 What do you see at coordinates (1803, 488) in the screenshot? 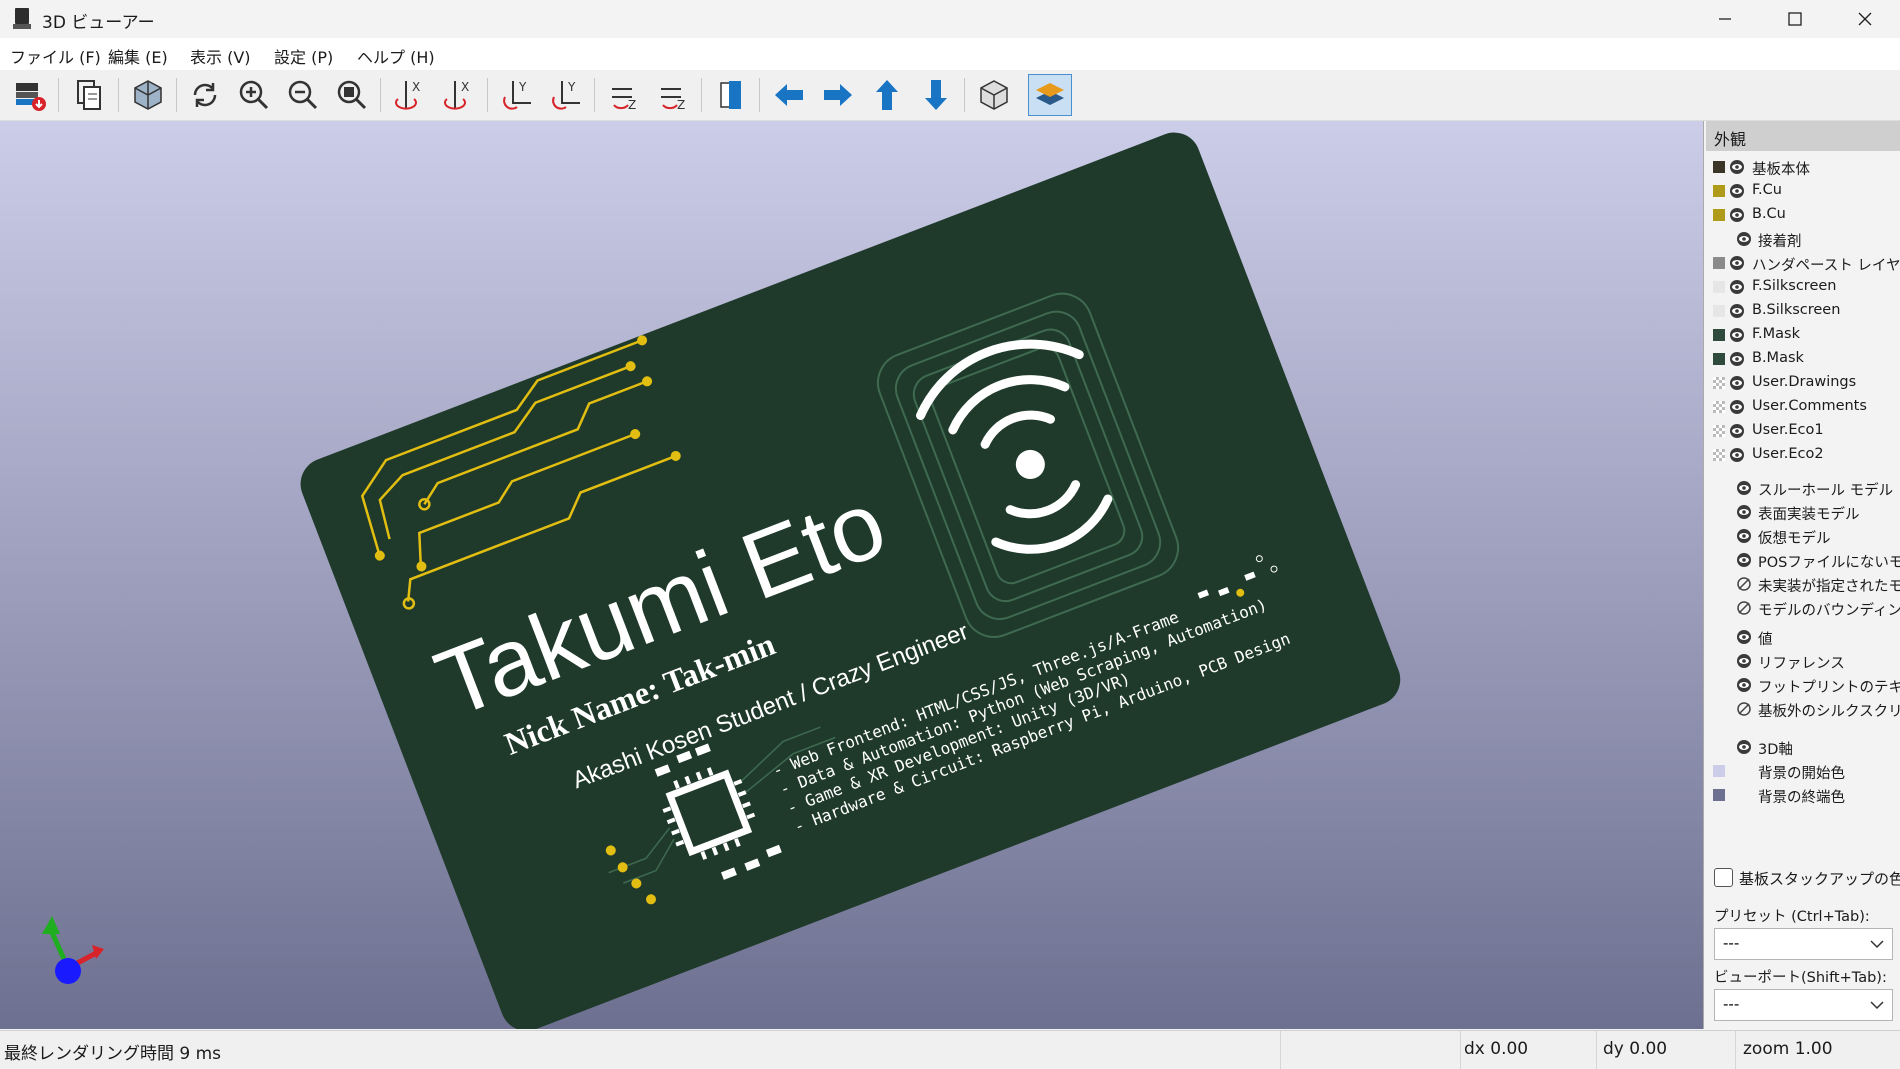
I see `model-visibility-row: スルーホール モデル` at bounding box center [1803, 488].